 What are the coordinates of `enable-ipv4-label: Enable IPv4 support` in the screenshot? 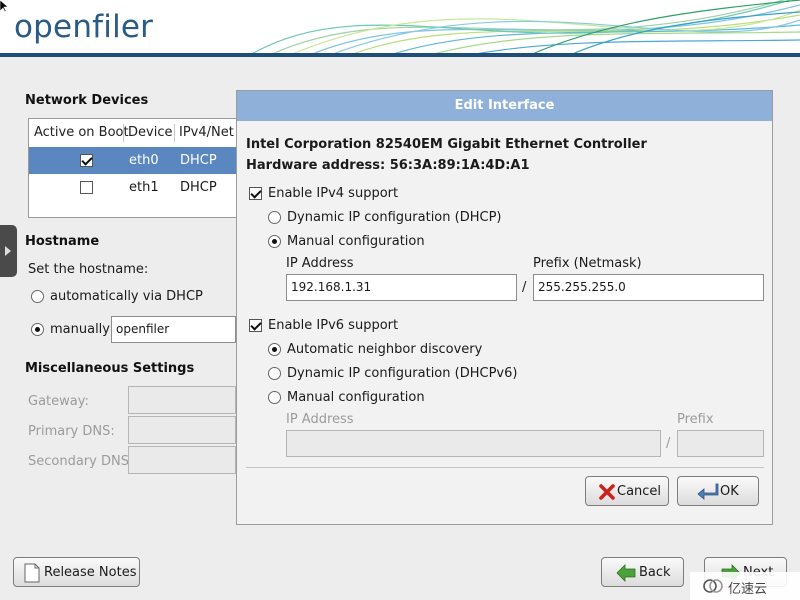 It's located at (333, 193).